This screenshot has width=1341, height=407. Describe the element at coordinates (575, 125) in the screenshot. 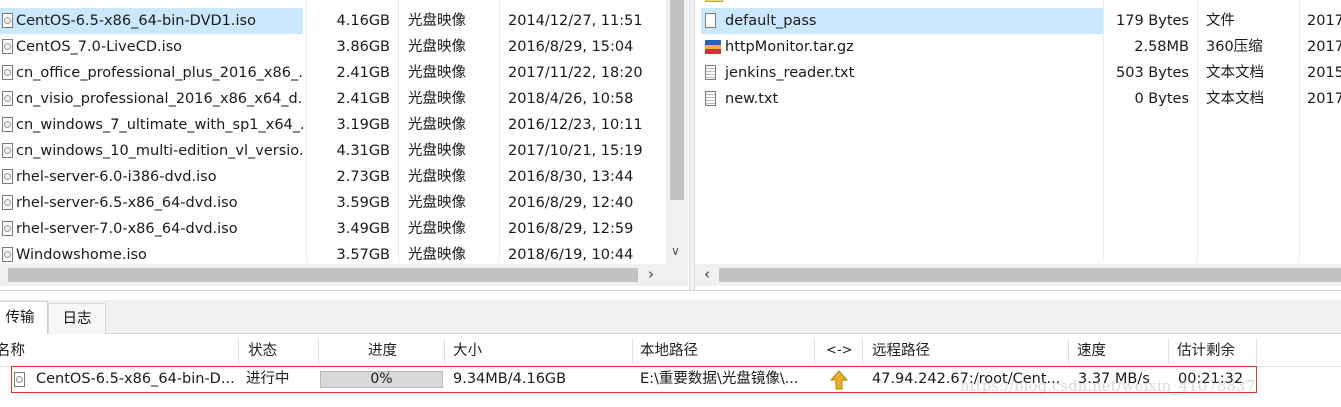

I see `file-modified: 2016/12/23, 10:11` at that location.